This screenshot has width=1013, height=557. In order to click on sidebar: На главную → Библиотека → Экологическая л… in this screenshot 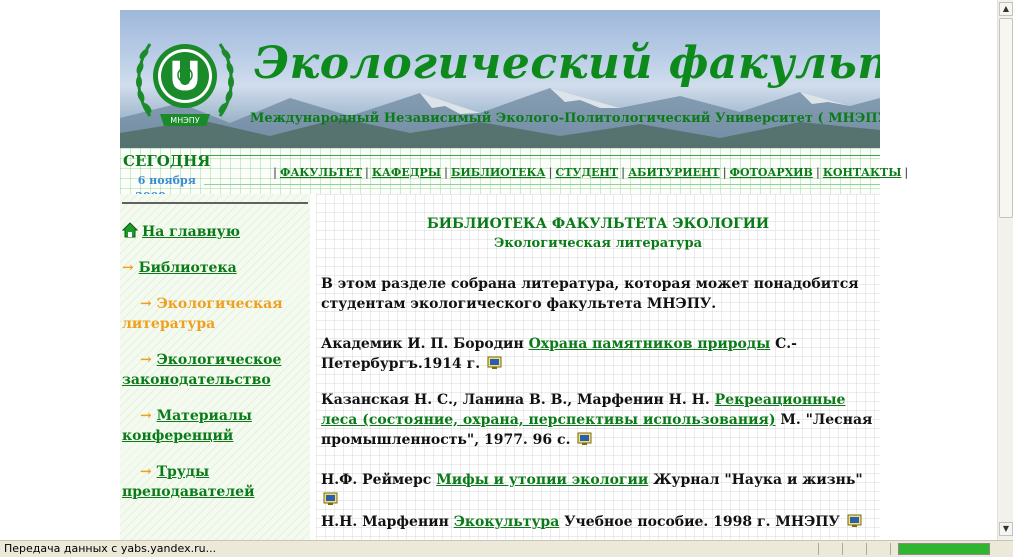, I will do `click(215, 367)`.